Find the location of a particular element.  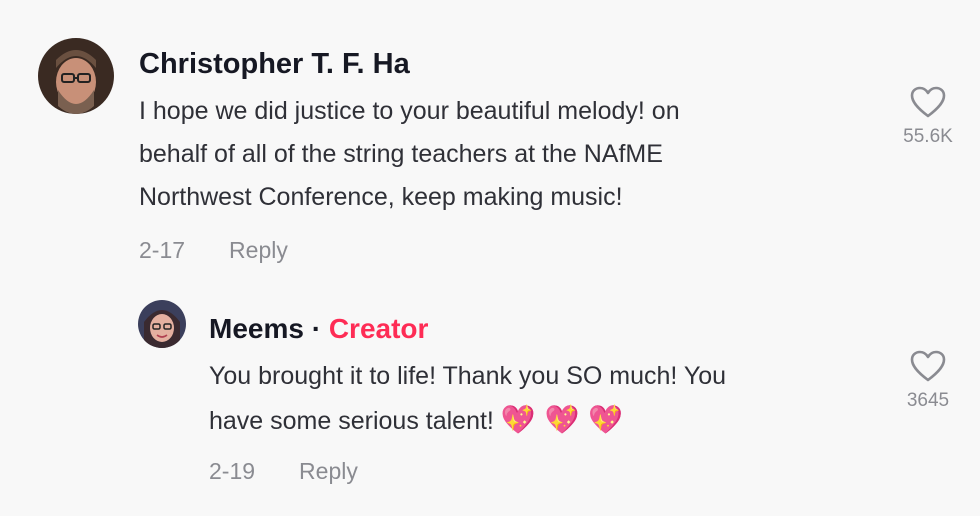

comment-author: Meems is located at coordinates (256, 328).